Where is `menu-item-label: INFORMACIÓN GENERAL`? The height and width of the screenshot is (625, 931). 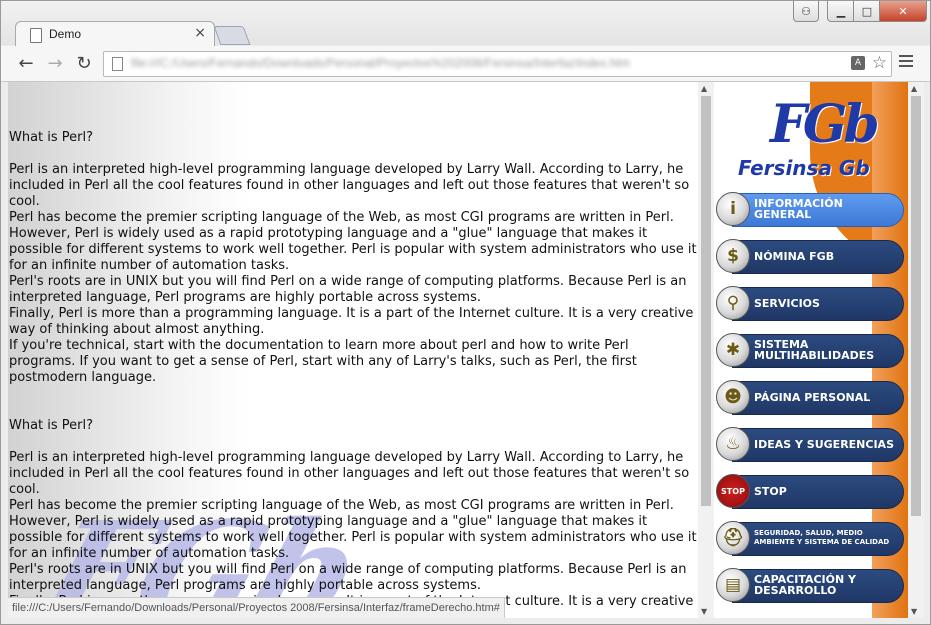
menu-item-label: INFORMACIÓN GENERAL is located at coordinates (798, 209).